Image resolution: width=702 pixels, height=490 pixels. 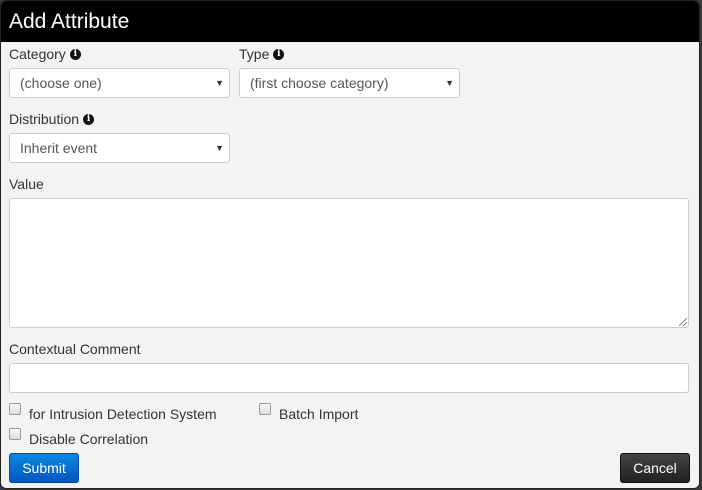 What do you see at coordinates (88, 439) in the screenshot?
I see `disable-correlation-label: Disable Correlation` at bounding box center [88, 439].